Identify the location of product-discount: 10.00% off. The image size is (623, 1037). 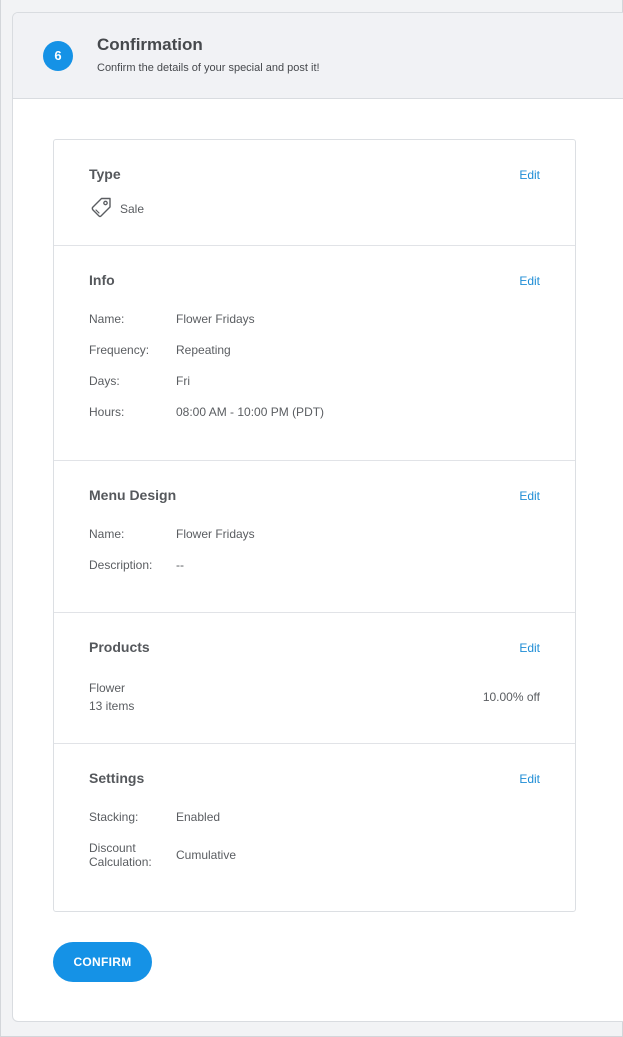
(511, 697).